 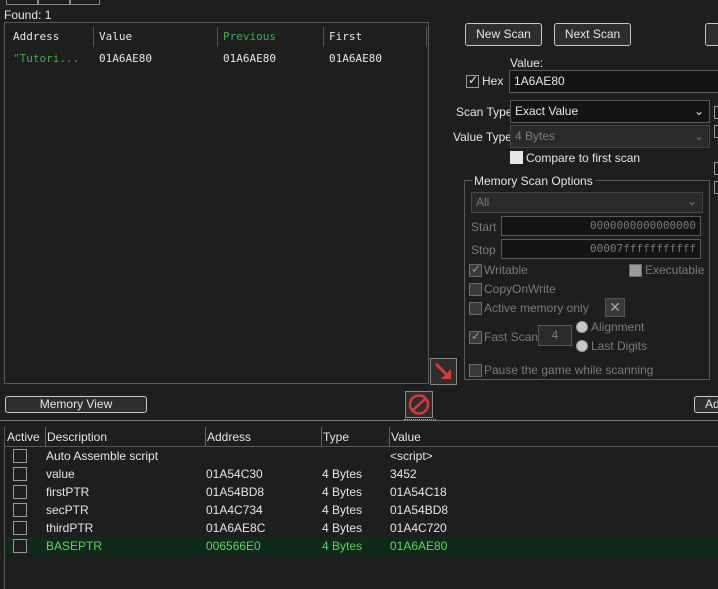 I want to click on memory-view-button: Memory View, so click(x=76, y=404).